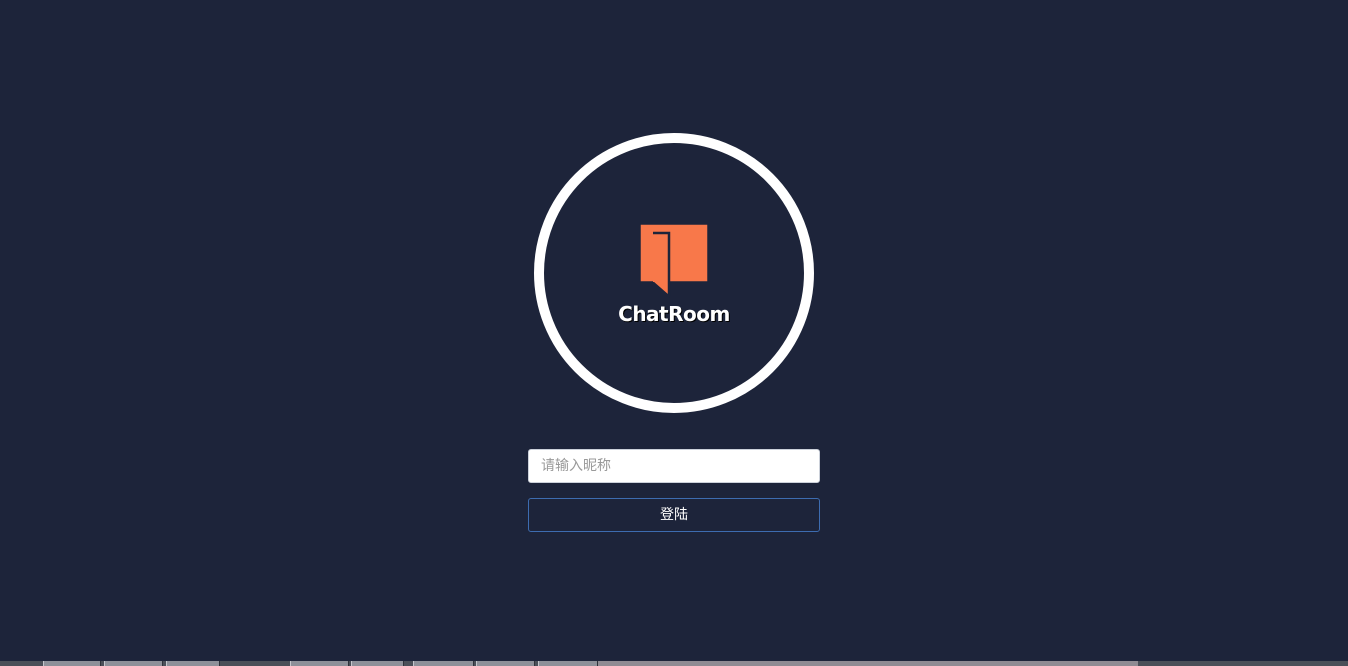 This screenshot has width=1348, height=666. Describe the element at coordinates (674, 515) in the screenshot. I see `login-button: 登陆` at that location.